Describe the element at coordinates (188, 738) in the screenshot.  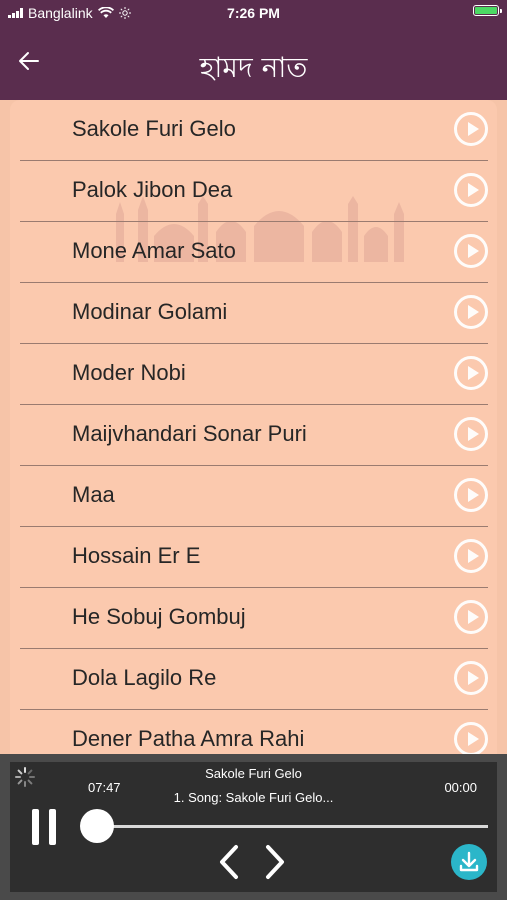
I see `song-title: Dener Patha Amra Rahi` at that location.